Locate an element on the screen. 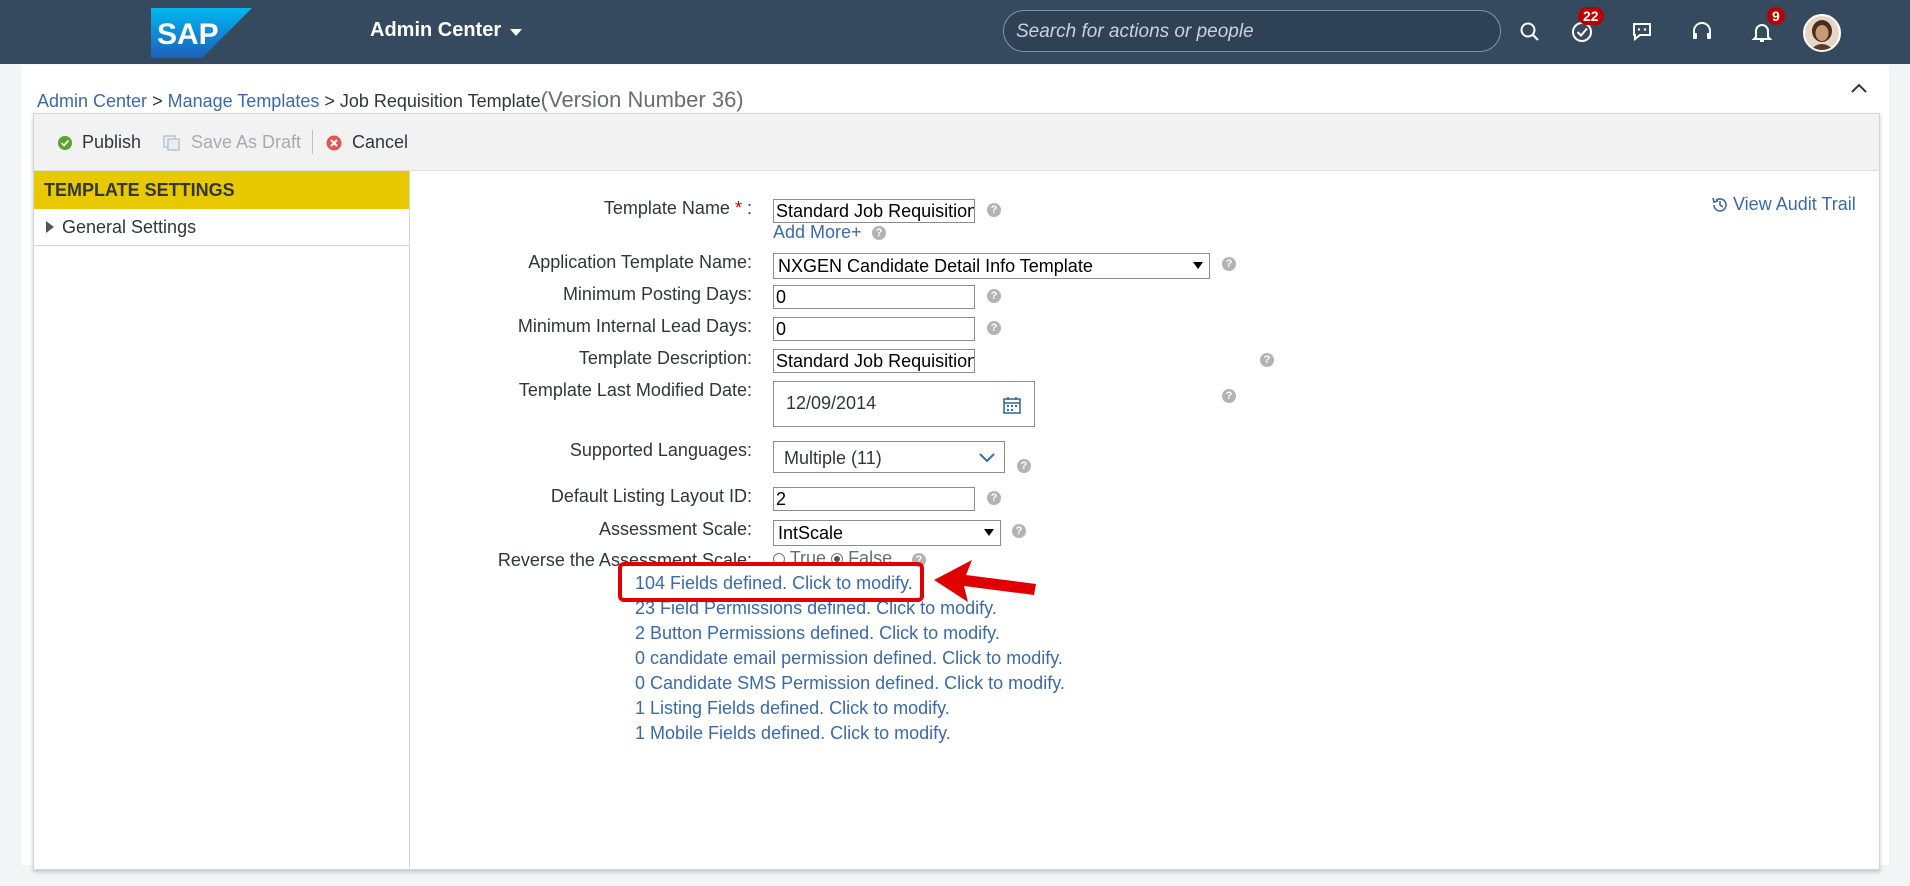 The height and width of the screenshot is (886, 1910). default-layout-id-label: Default Listing Layout ID: is located at coordinates (651, 496).